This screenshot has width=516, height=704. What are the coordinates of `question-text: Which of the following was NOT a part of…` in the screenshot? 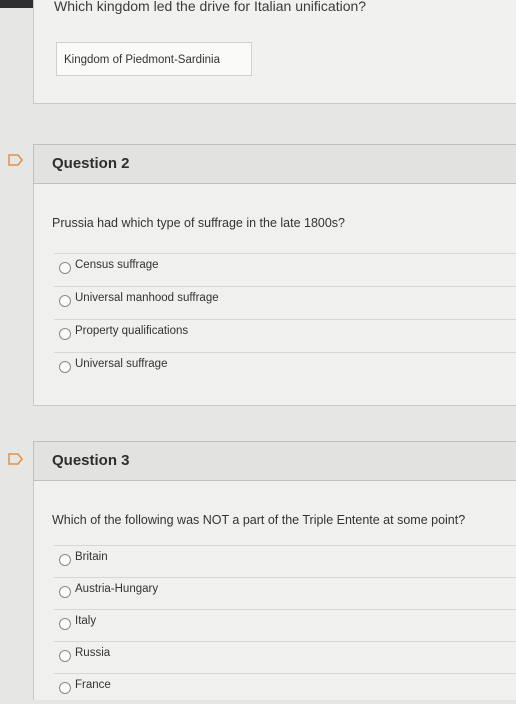 It's located at (259, 520).